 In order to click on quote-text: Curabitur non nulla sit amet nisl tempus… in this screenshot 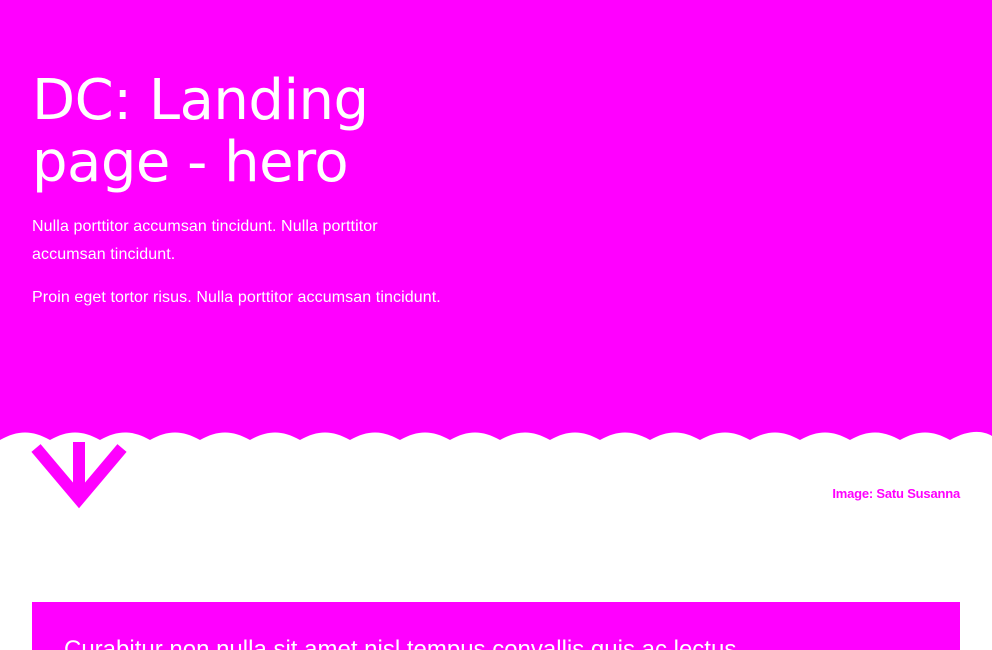, I will do `click(403, 643)`.